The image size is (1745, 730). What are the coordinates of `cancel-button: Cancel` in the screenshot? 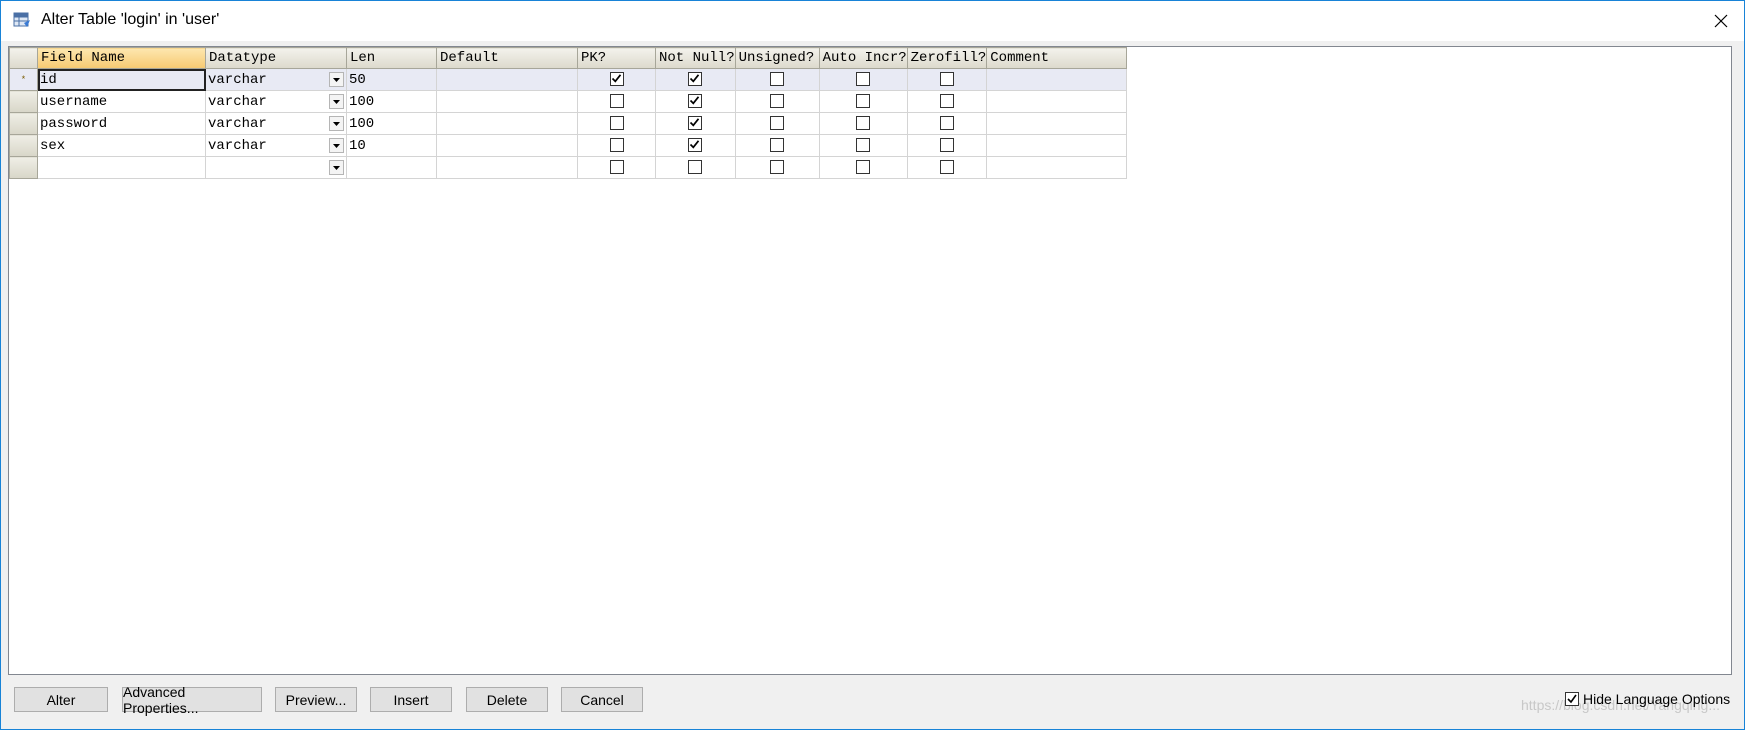 It's located at (602, 699).